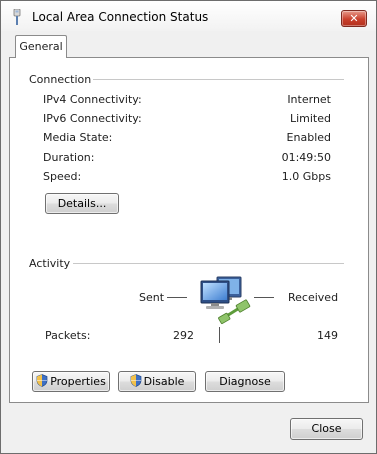 This screenshot has height=454, width=377. What do you see at coordinates (313, 297) in the screenshot?
I see `received-label: Received` at bounding box center [313, 297].